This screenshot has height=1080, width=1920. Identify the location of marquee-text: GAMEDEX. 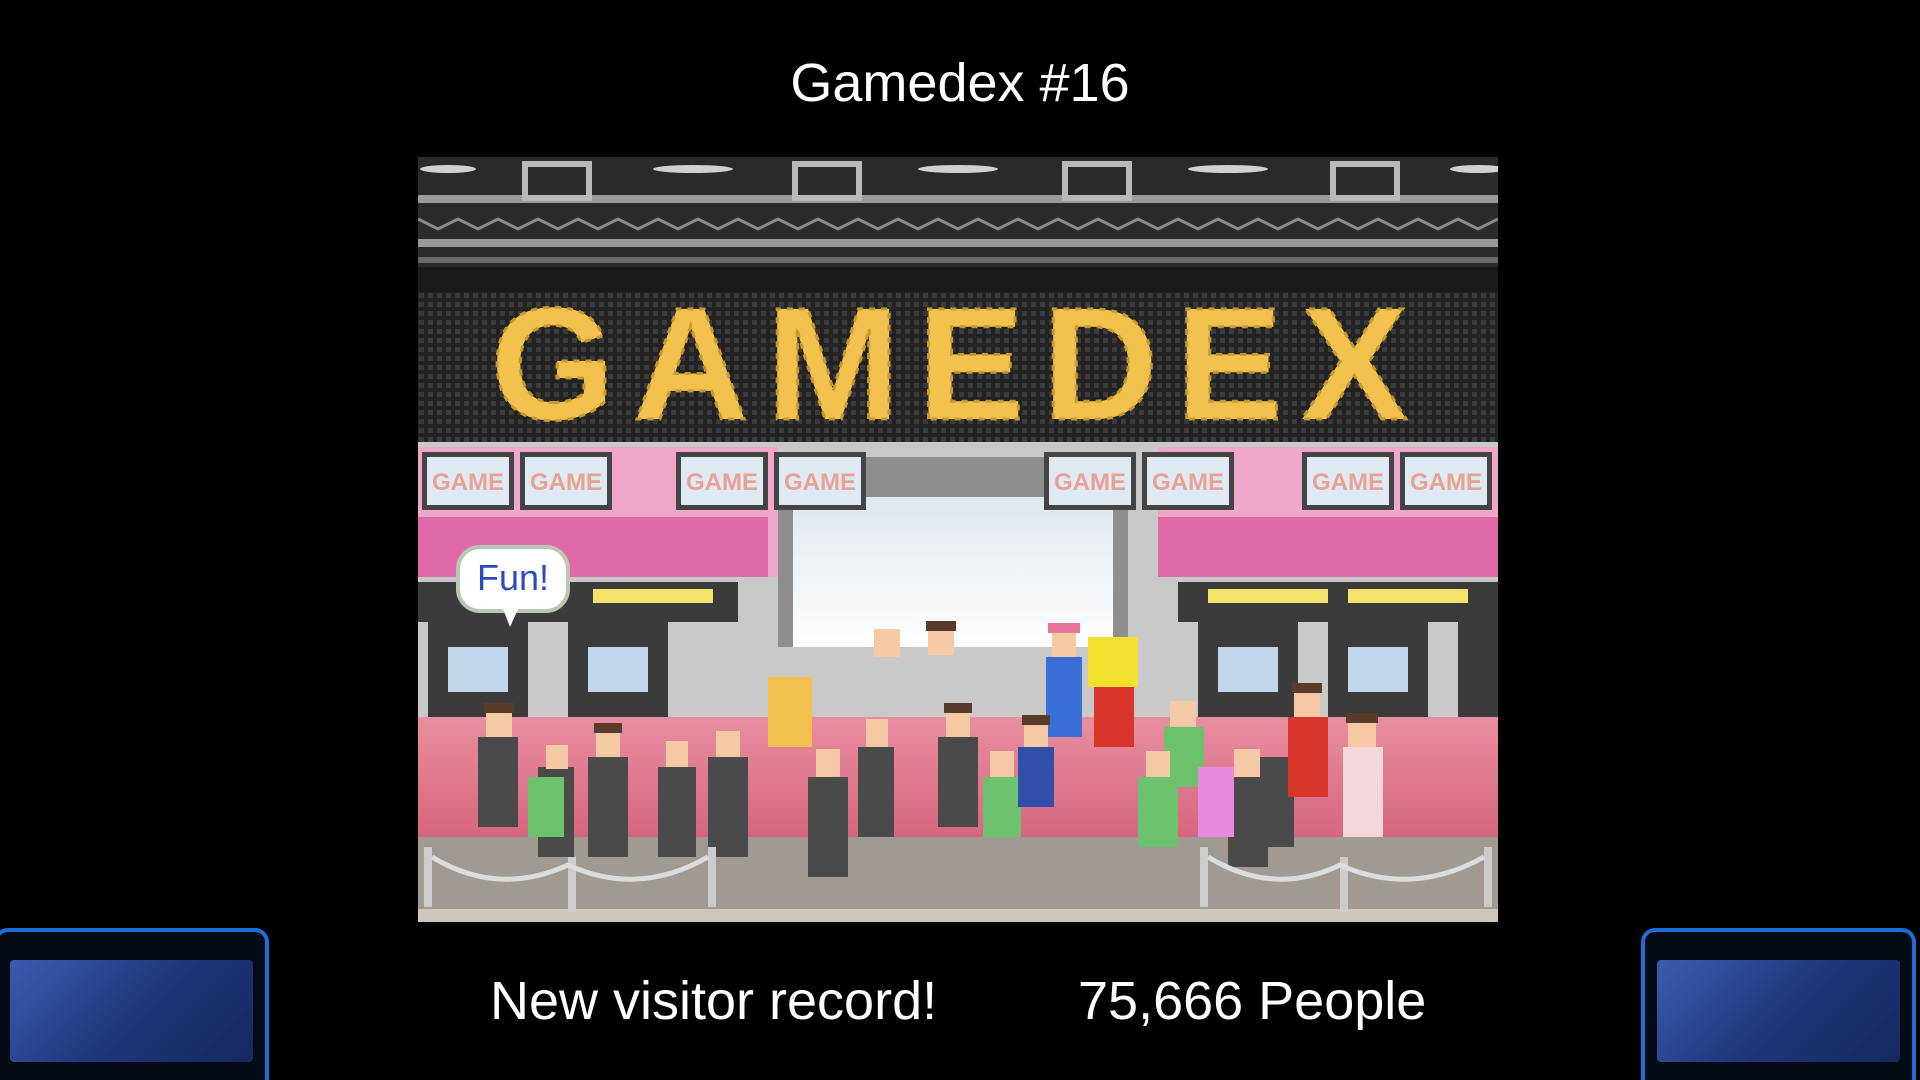
(958, 363).